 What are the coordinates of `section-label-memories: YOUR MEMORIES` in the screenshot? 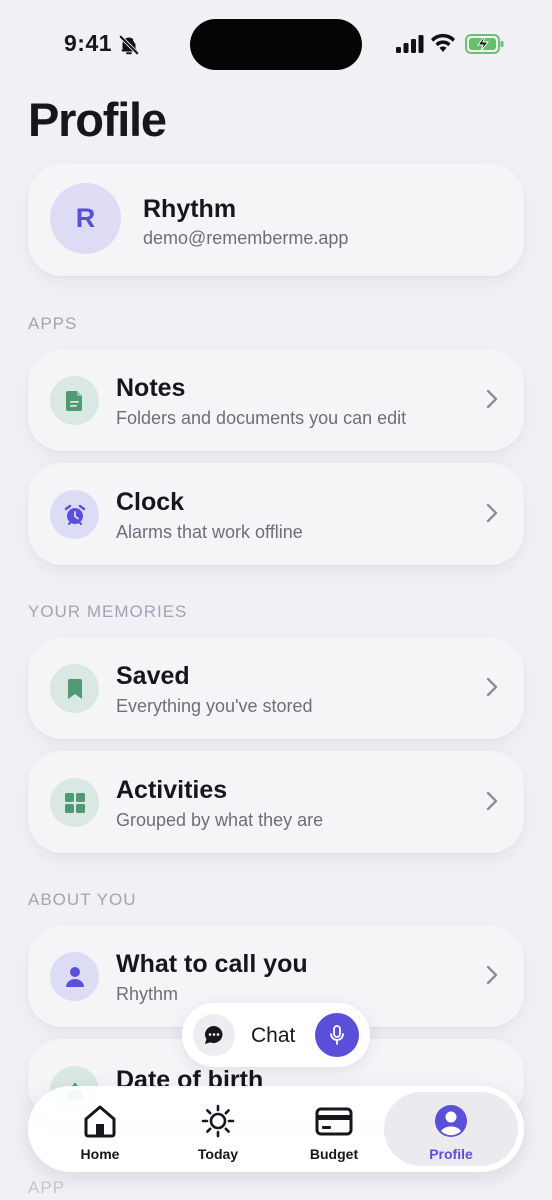 It's located at (108, 611).